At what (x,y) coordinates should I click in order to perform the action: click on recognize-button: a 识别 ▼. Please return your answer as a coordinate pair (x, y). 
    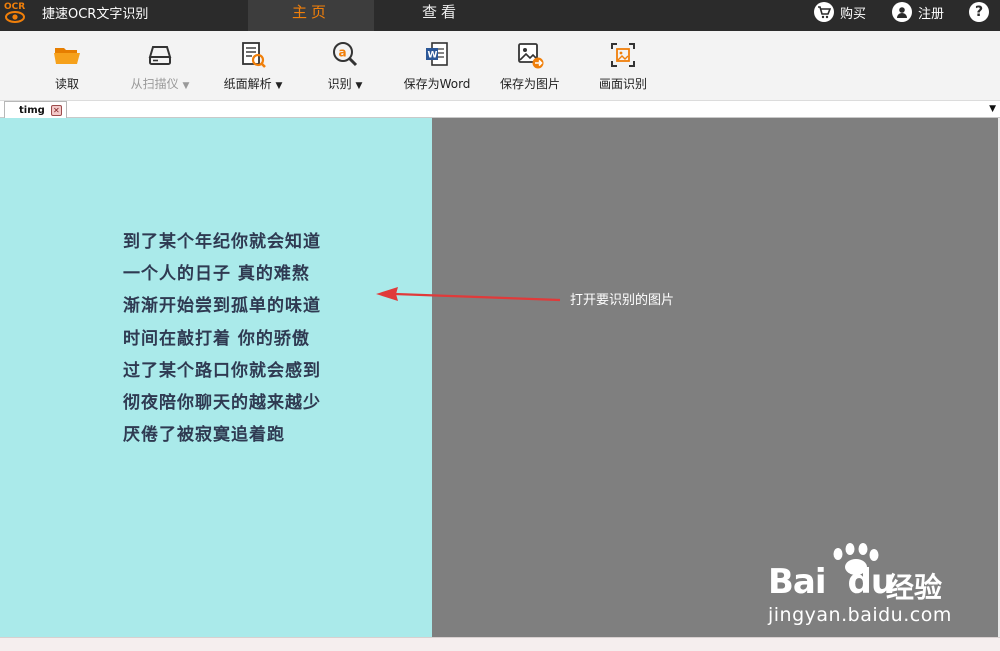
    Looking at the image, I should click on (345, 65).